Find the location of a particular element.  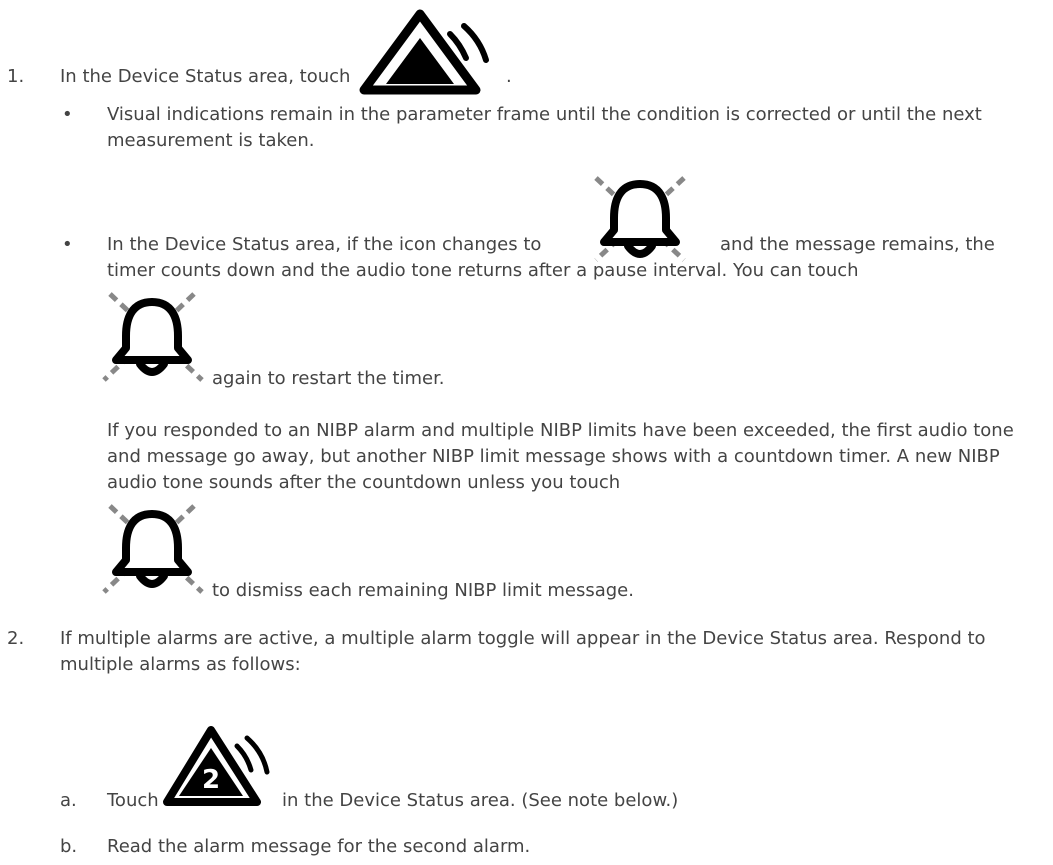

substep-b-marker: b. is located at coordinates (69, 846).